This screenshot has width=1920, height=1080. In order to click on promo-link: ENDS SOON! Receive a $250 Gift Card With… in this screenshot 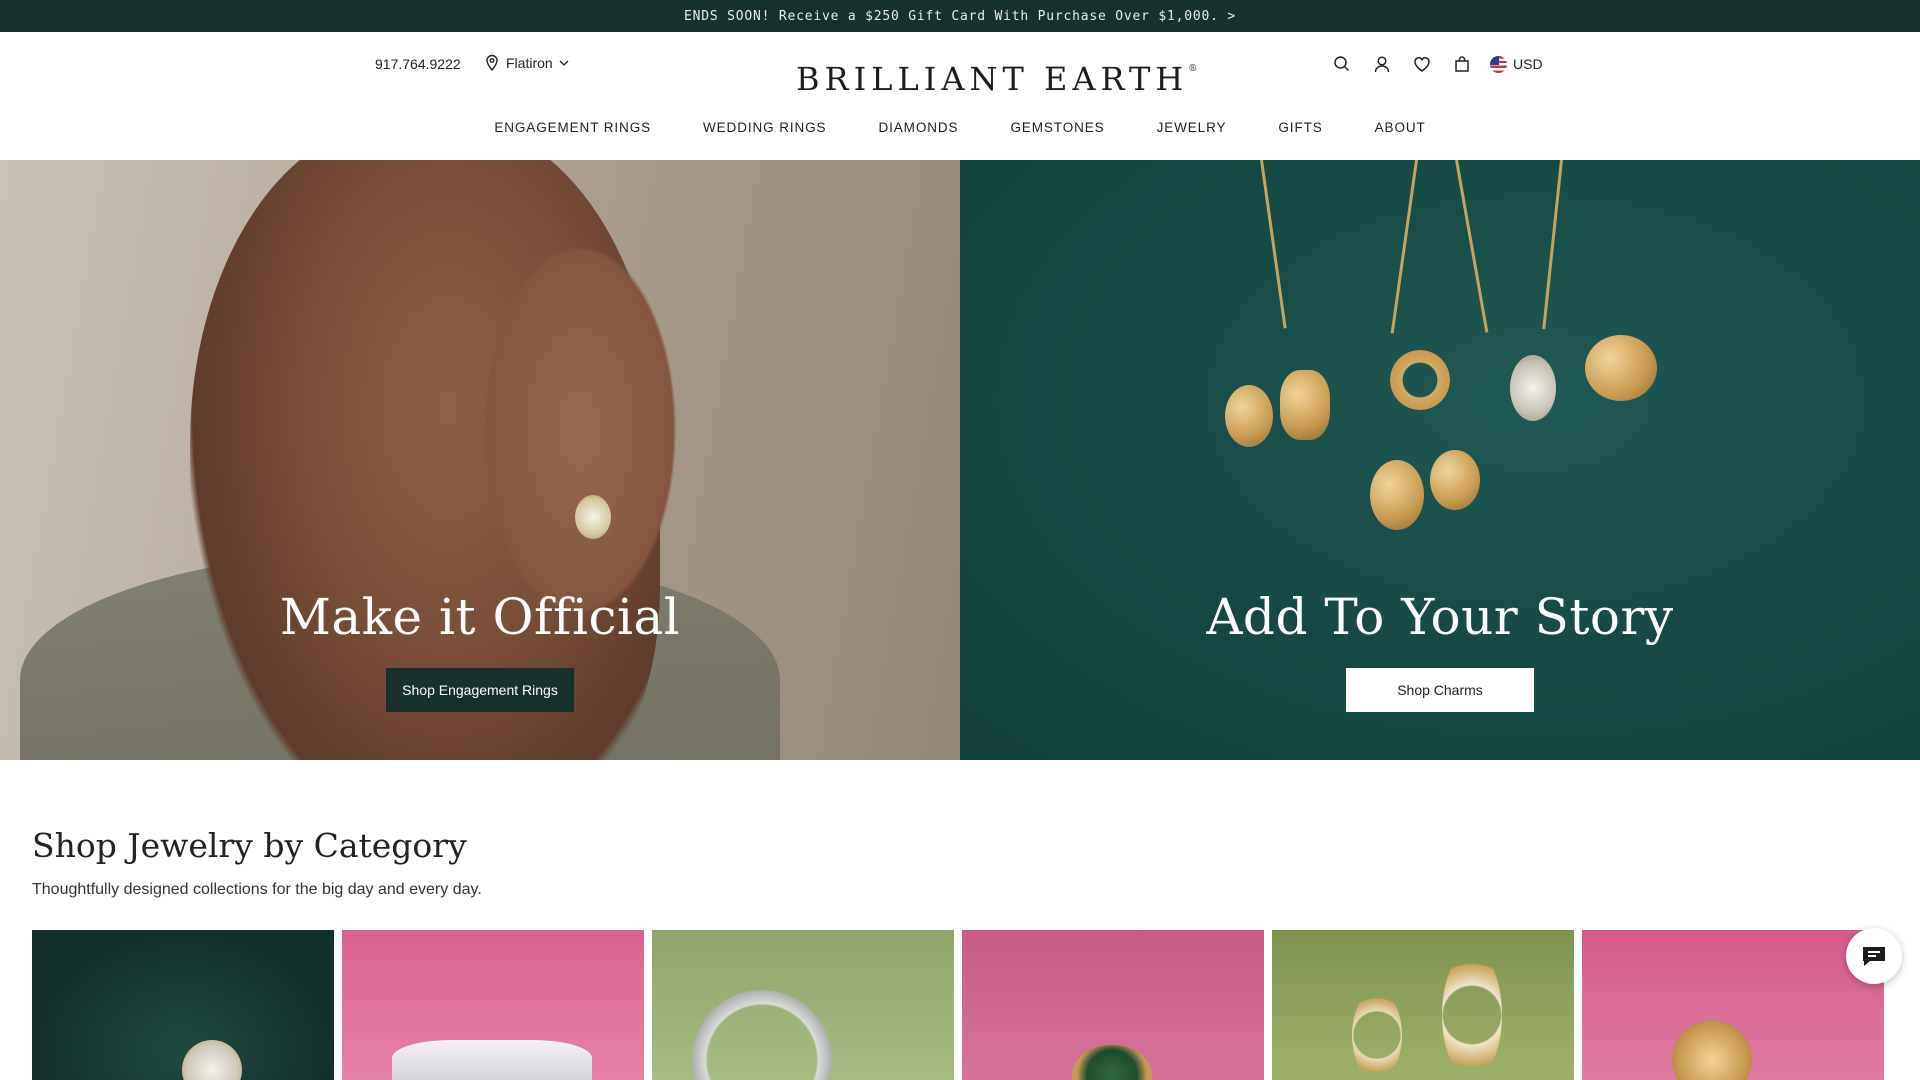, I will do `click(960, 16)`.